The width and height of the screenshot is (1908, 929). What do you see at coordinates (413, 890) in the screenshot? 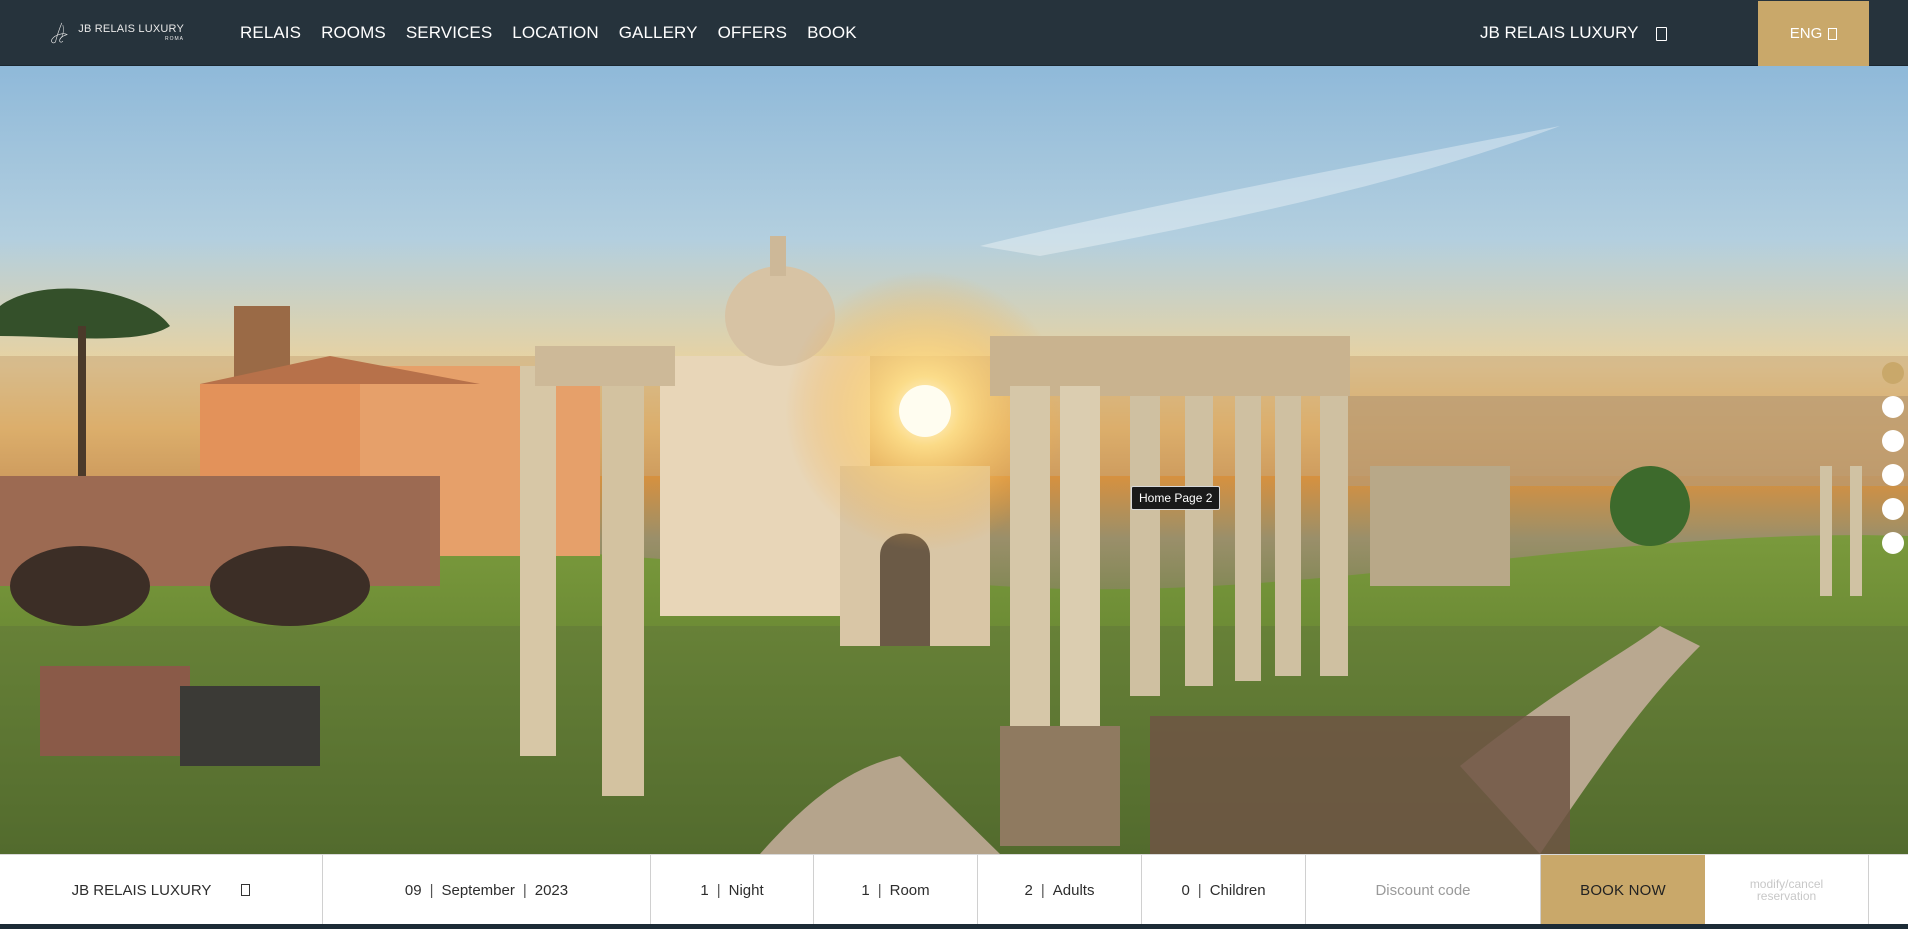
I see `date-day: 09` at bounding box center [413, 890].